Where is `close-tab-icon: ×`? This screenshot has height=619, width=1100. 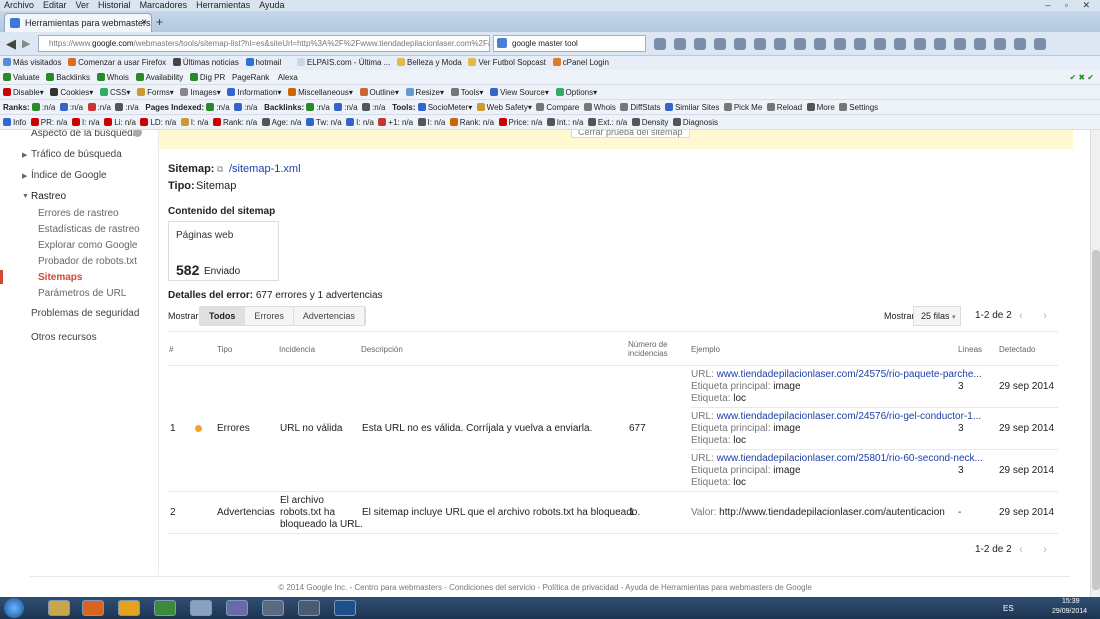 close-tab-icon: × is located at coordinates (144, 23).